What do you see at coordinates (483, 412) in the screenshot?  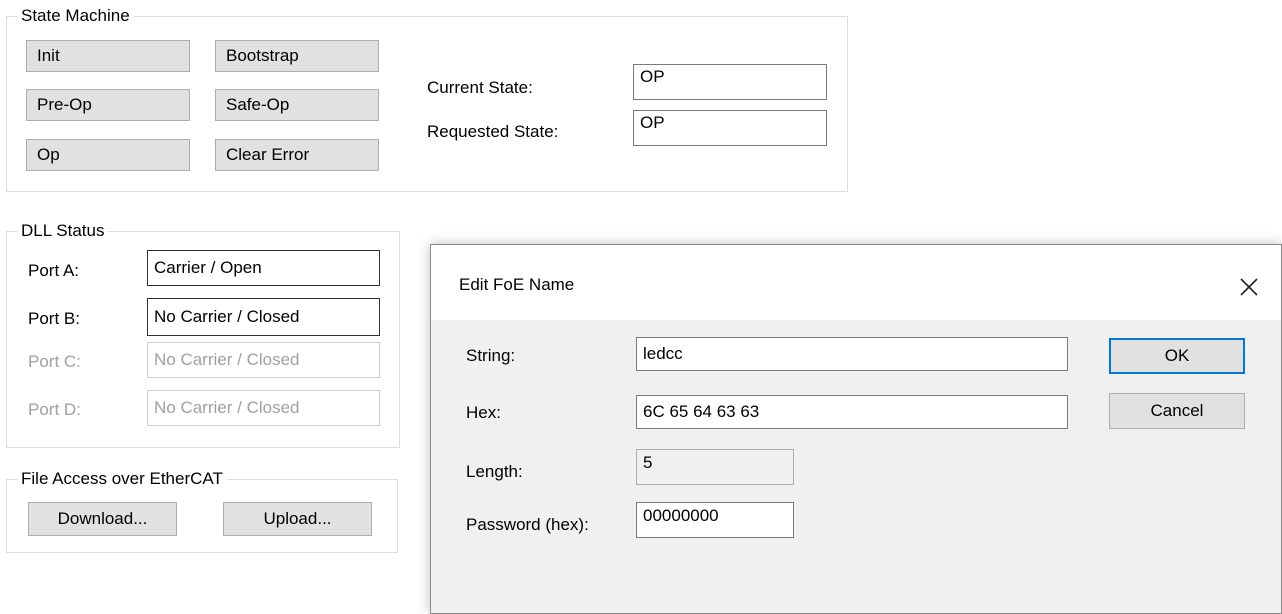 I see `hex-label: Hex:` at bounding box center [483, 412].